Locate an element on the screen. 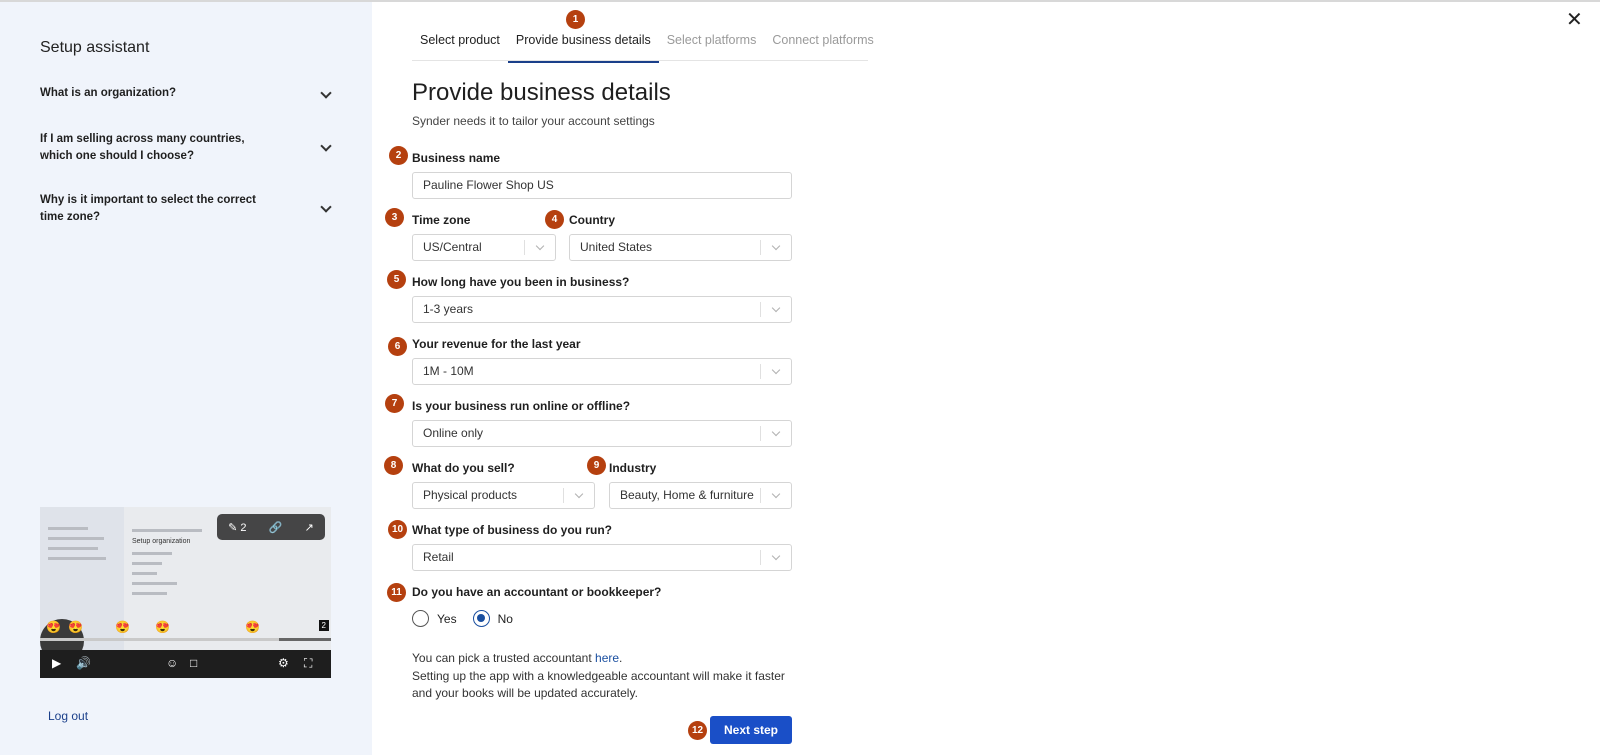  video-progress-bar is located at coordinates (185, 639).